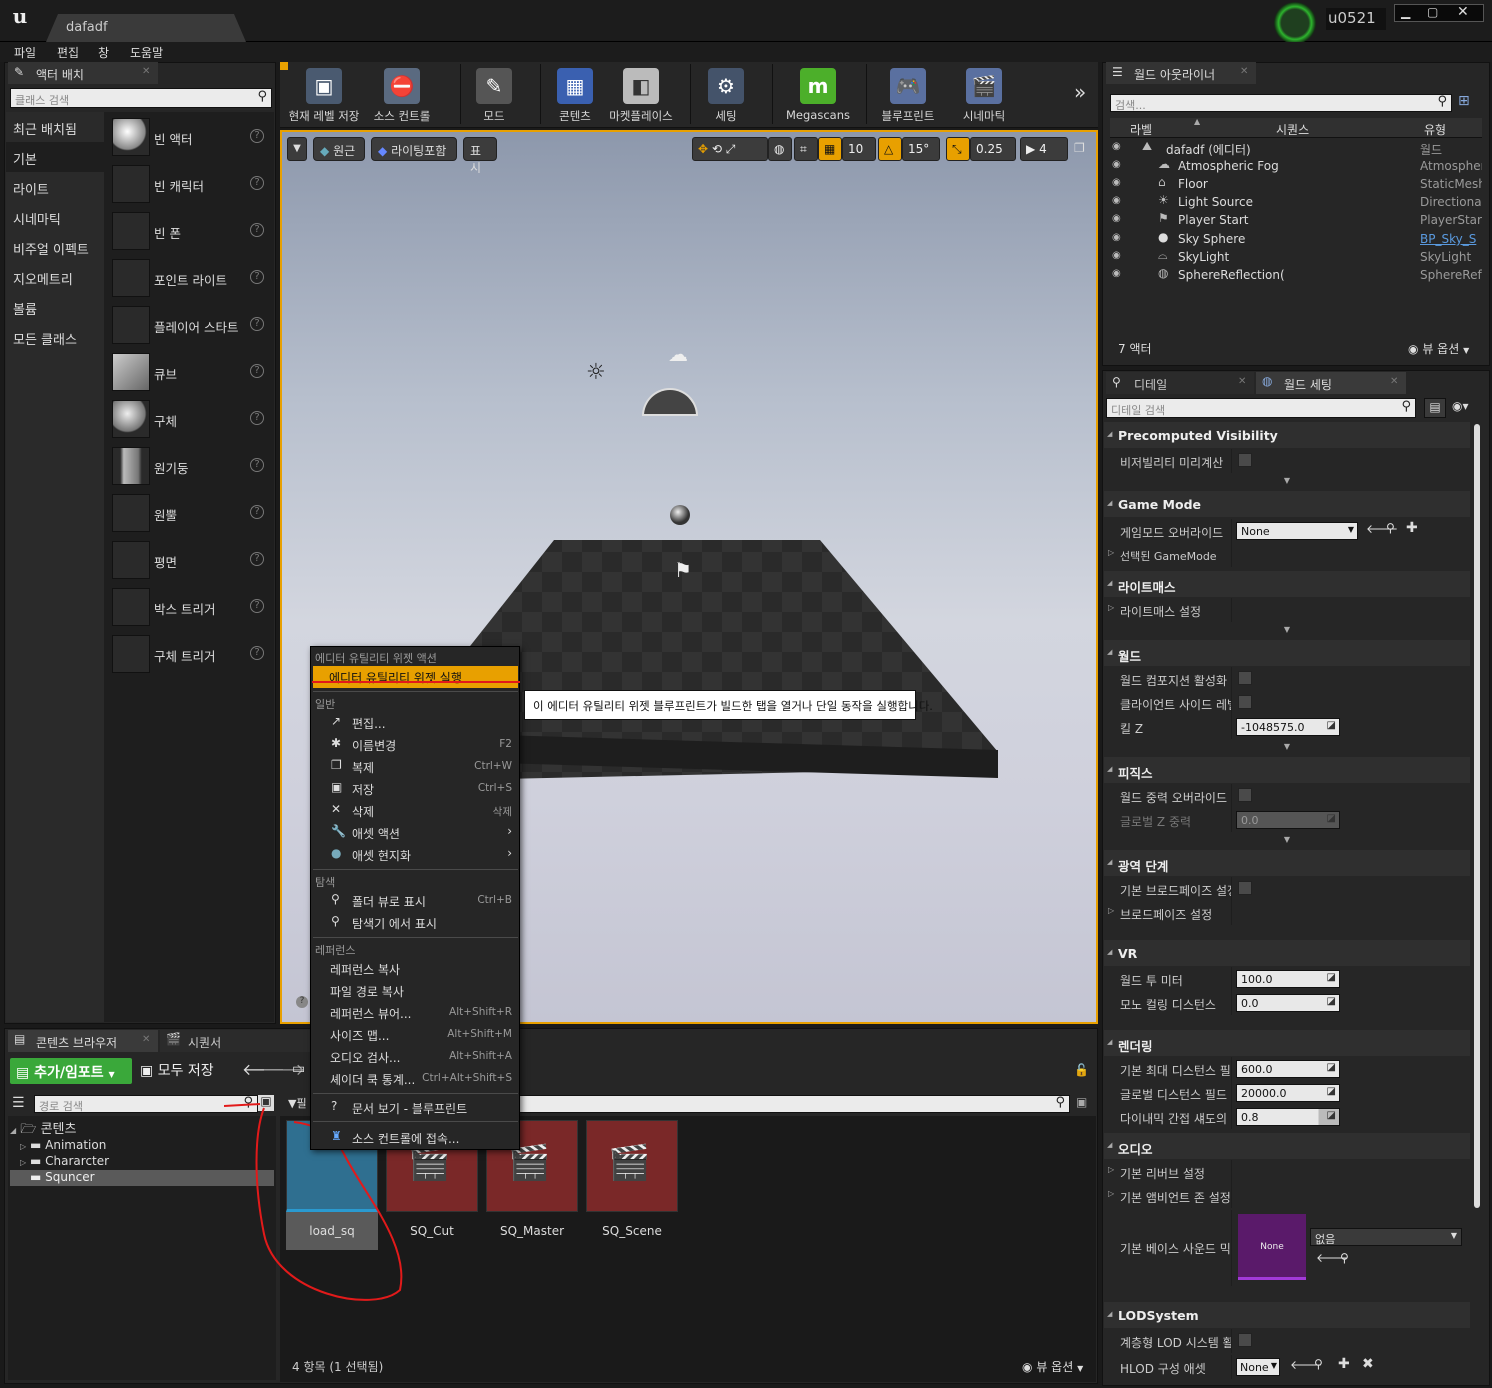  Describe the element at coordinates (55, 307) in the screenshot. I see `category-volumes: 볼륨` at that location.